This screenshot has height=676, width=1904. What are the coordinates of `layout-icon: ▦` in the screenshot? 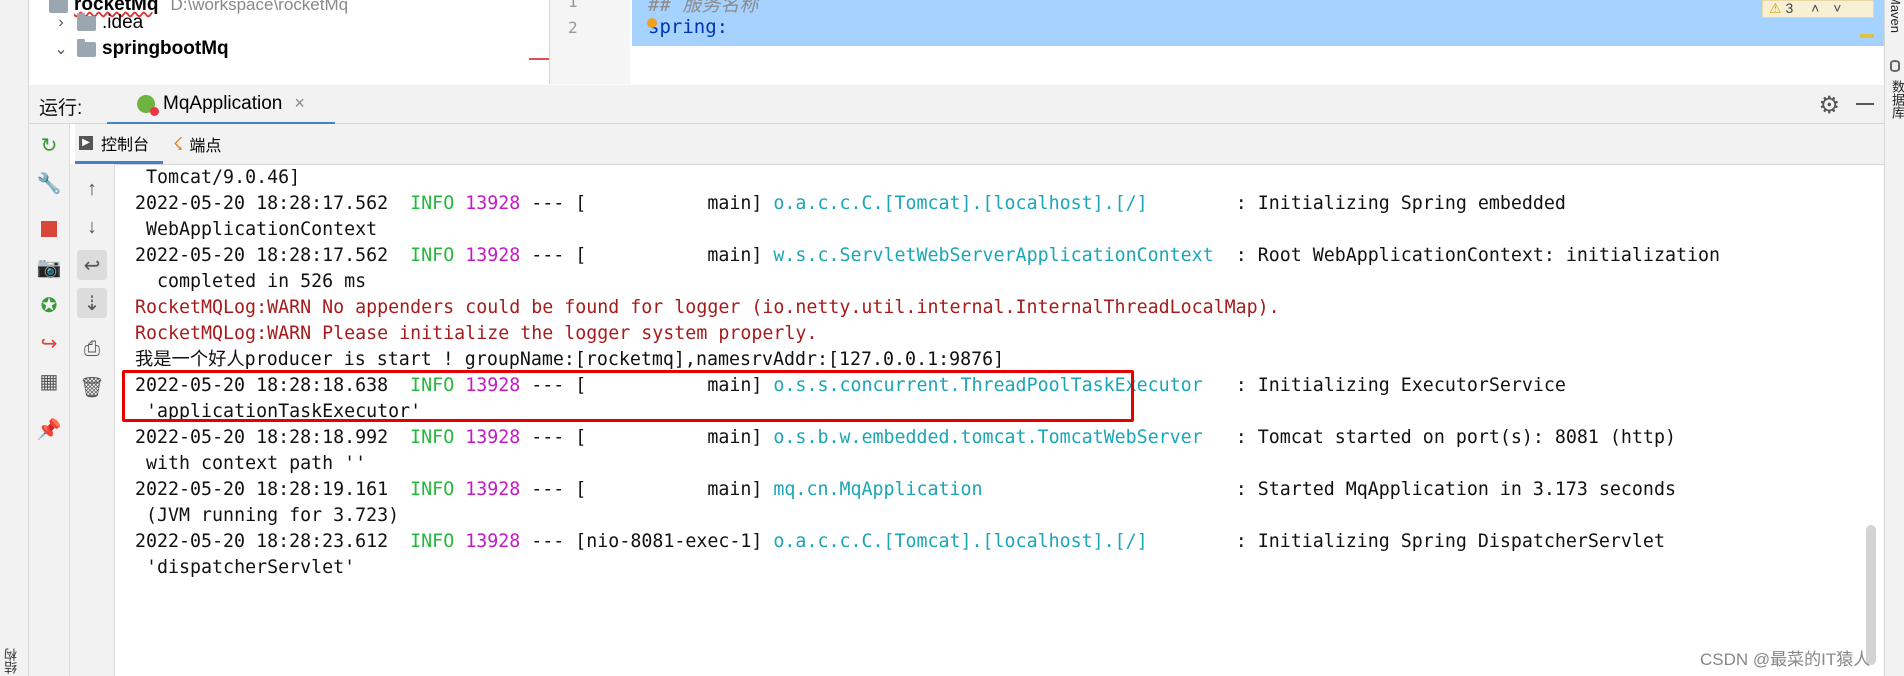 It's located at (49, 381).